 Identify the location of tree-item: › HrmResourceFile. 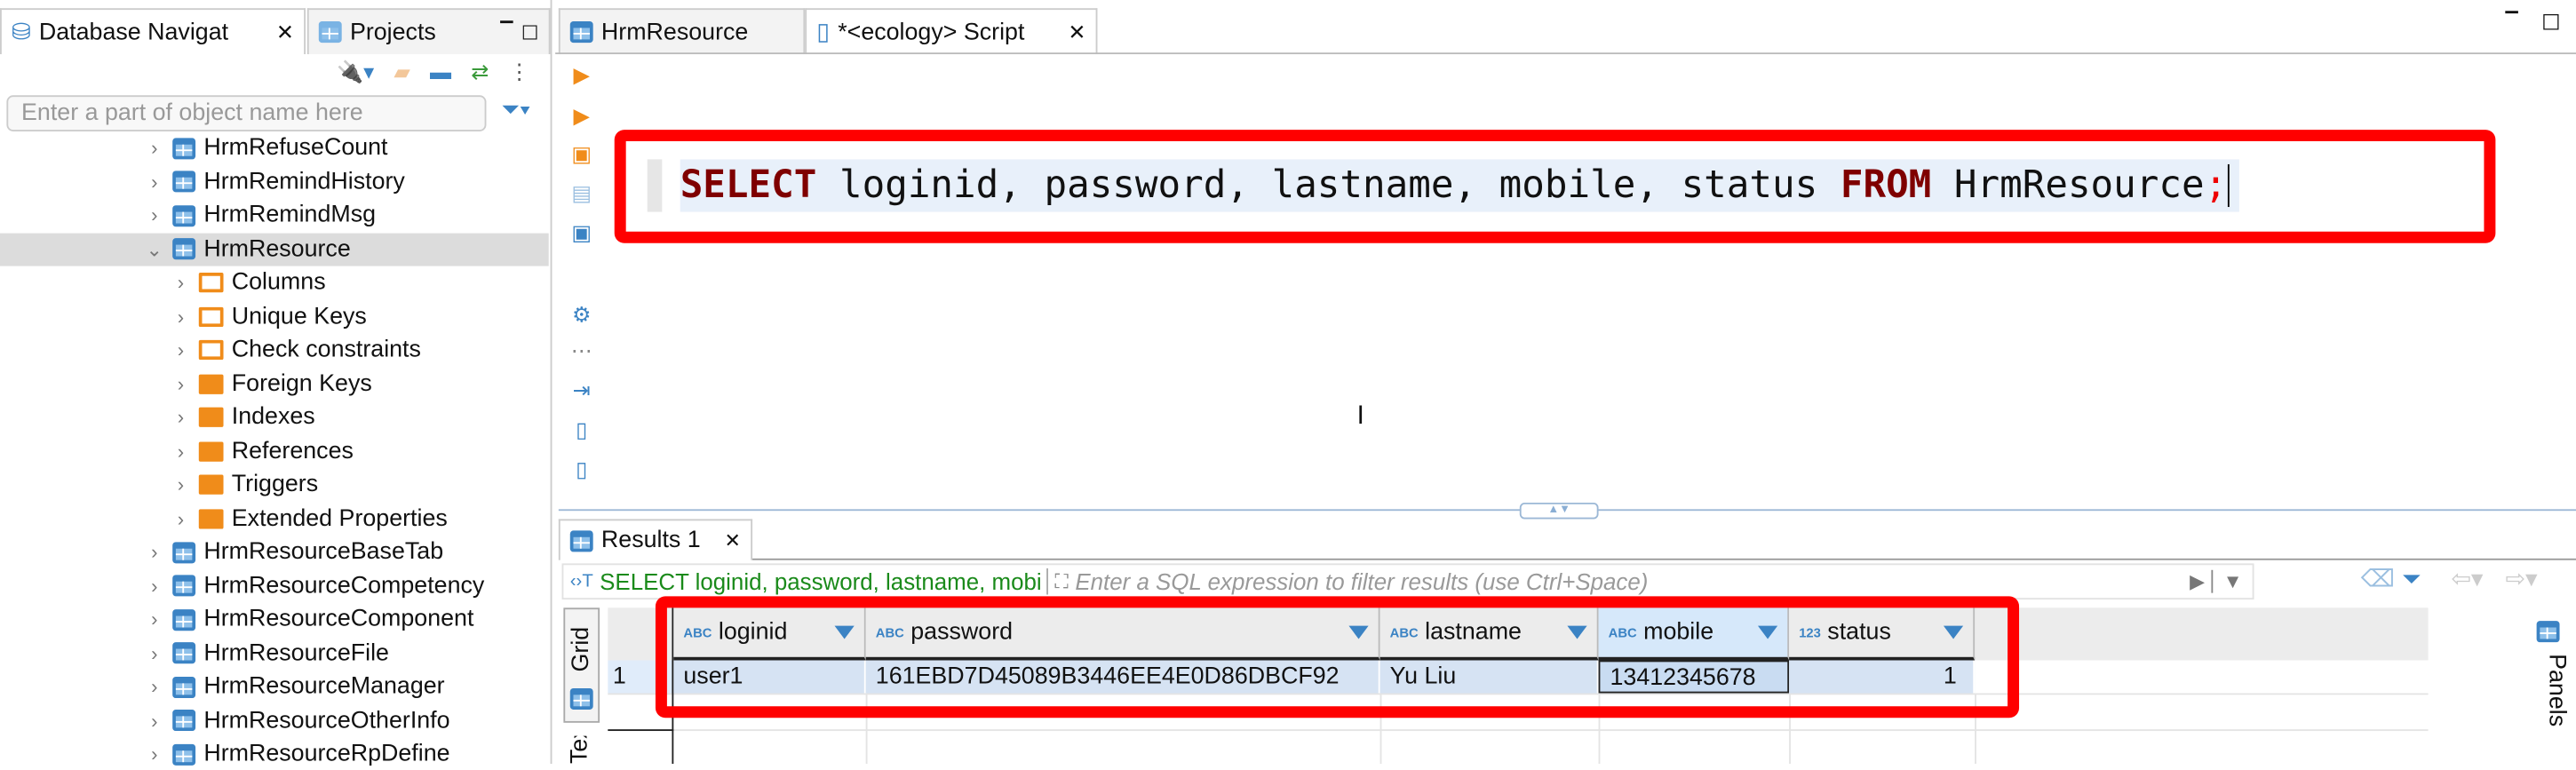
(267, 654).